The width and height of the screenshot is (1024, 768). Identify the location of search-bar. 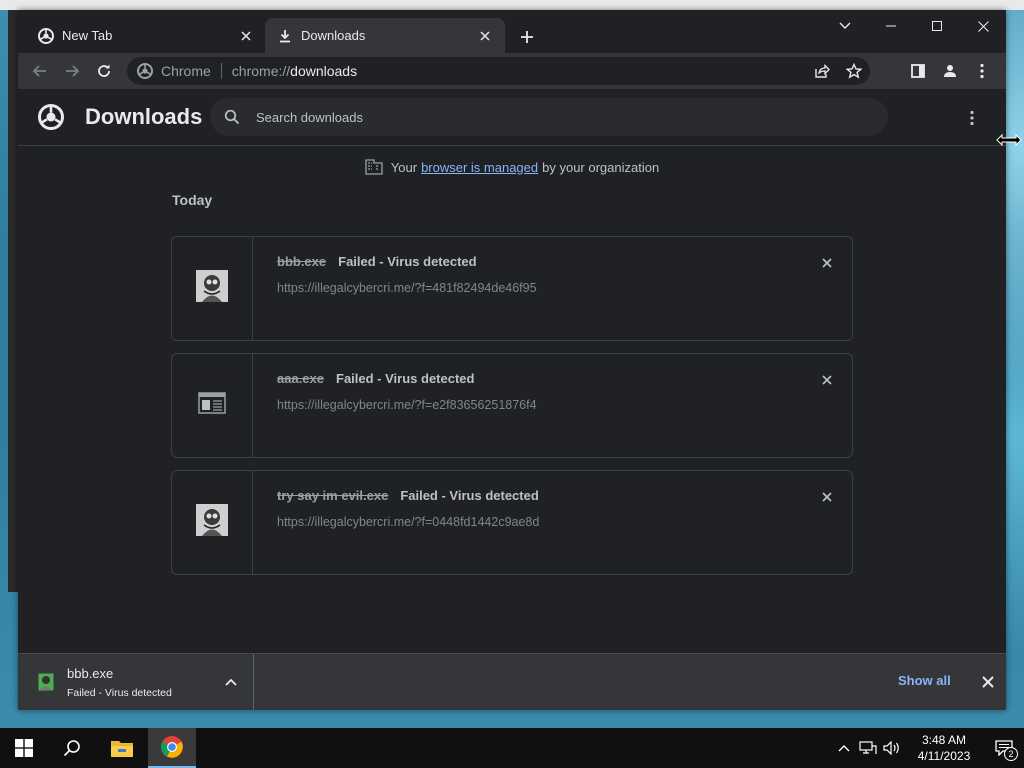
(549, 117).